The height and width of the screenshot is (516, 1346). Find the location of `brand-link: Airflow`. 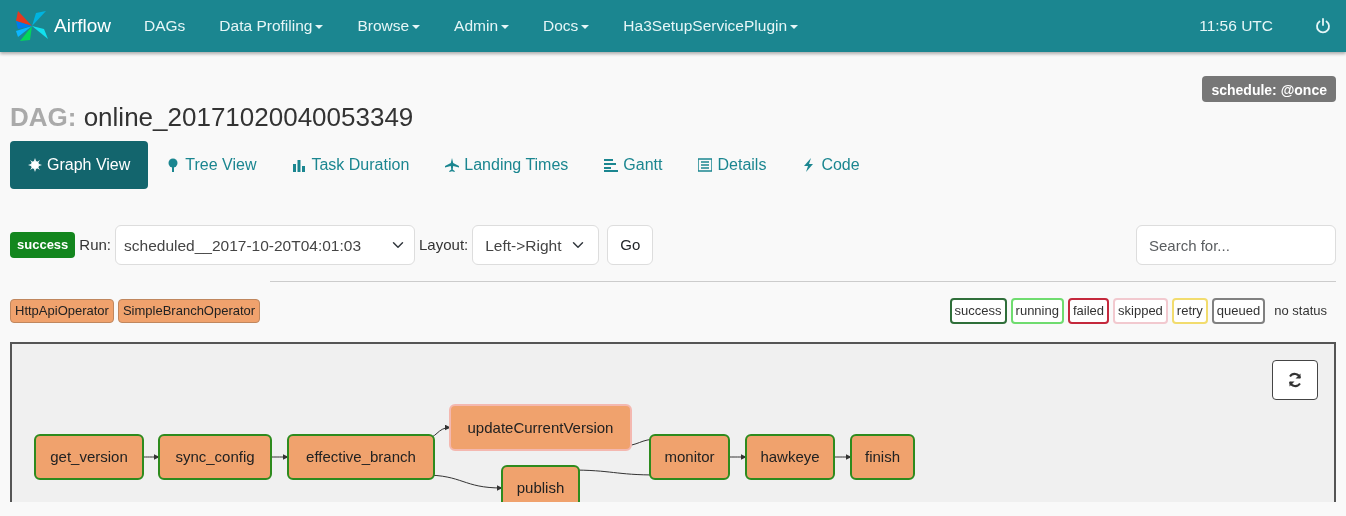

brand-link: Airflow is located at coordinates (62, 26).